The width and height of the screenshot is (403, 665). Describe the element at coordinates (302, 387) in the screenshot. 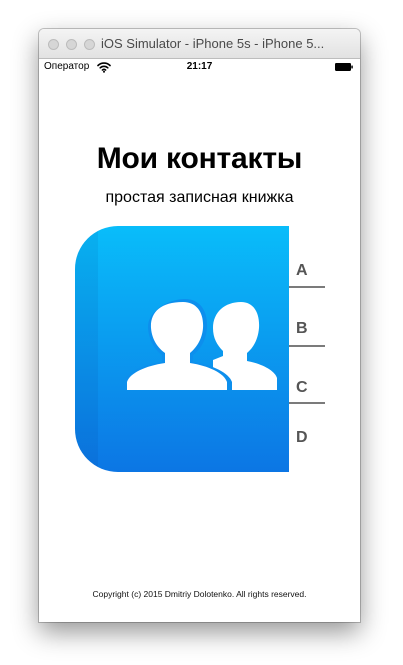

I see `tab-letter: C` at that location.